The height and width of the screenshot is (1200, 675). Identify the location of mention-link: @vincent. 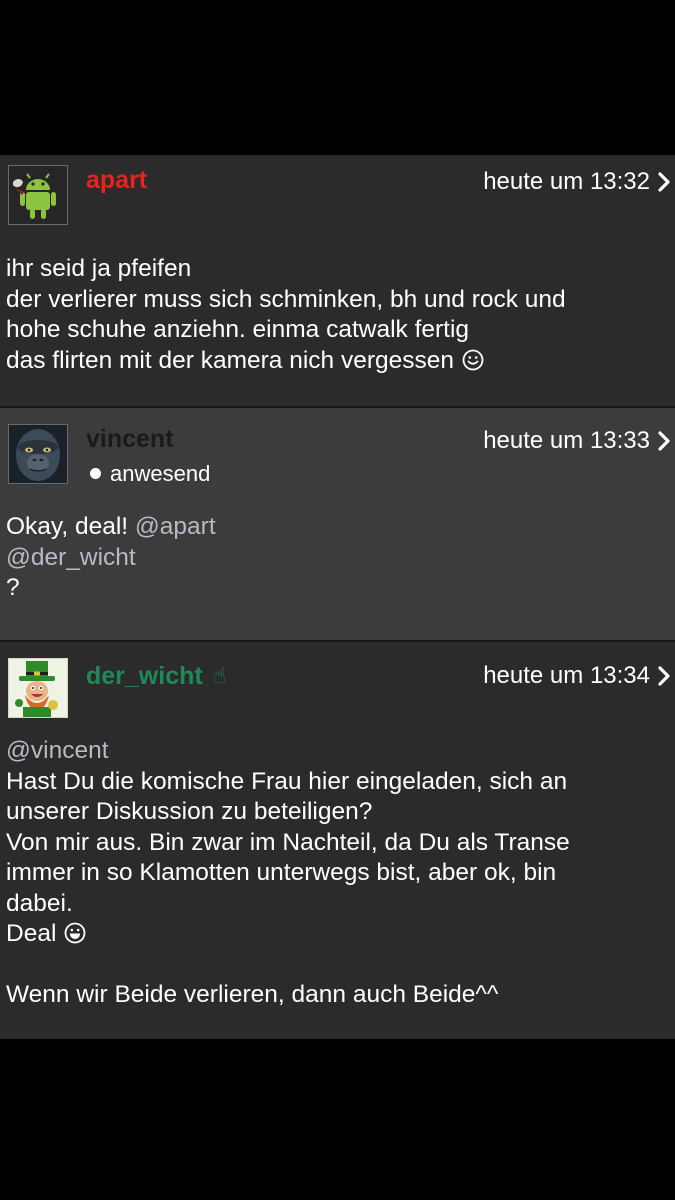
(57, 750).